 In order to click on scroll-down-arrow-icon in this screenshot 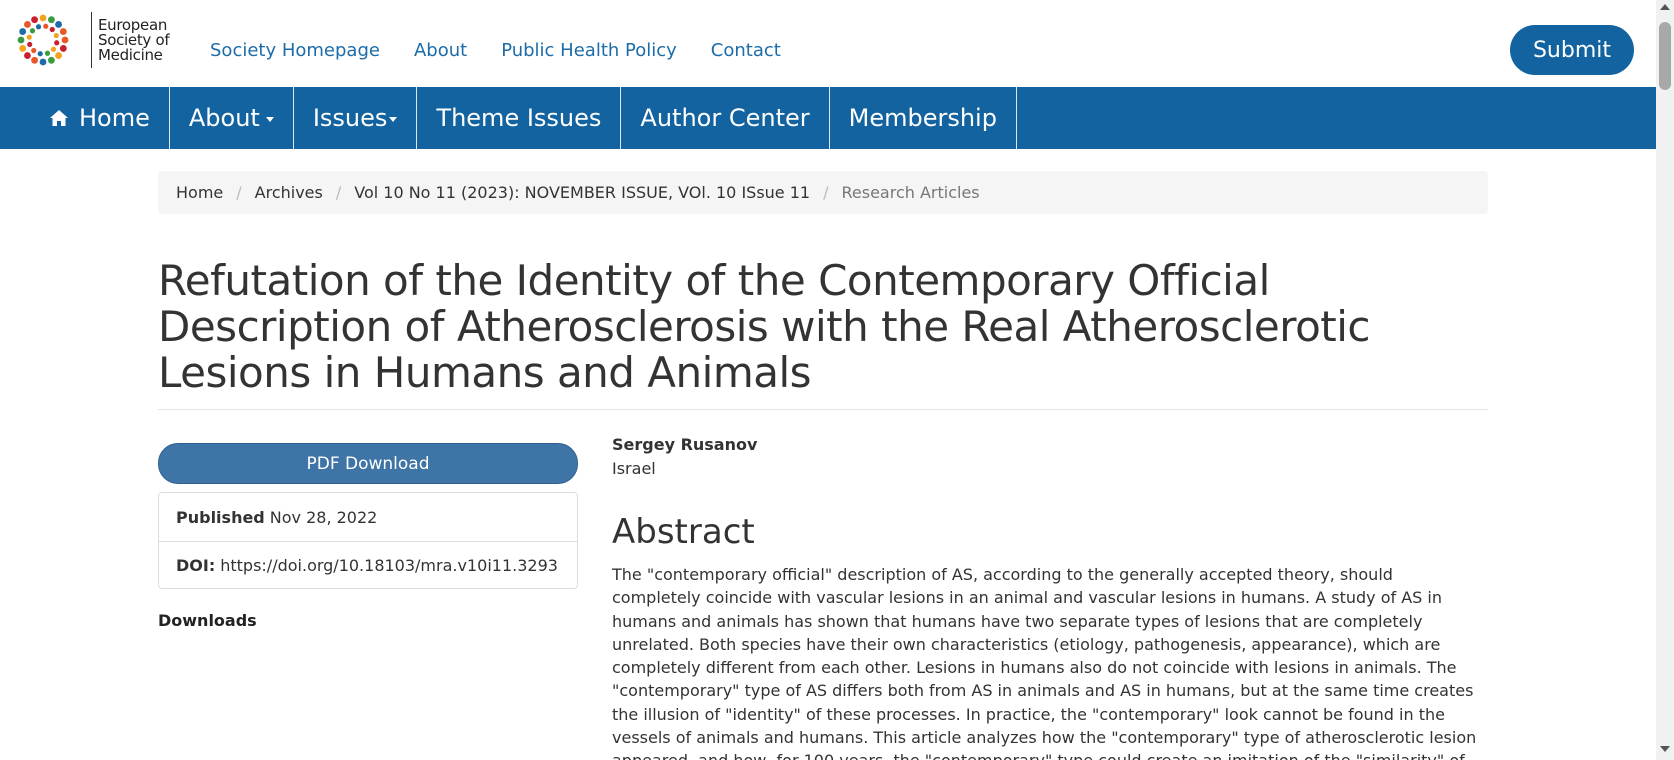, I will do `click(1665, 749)`.